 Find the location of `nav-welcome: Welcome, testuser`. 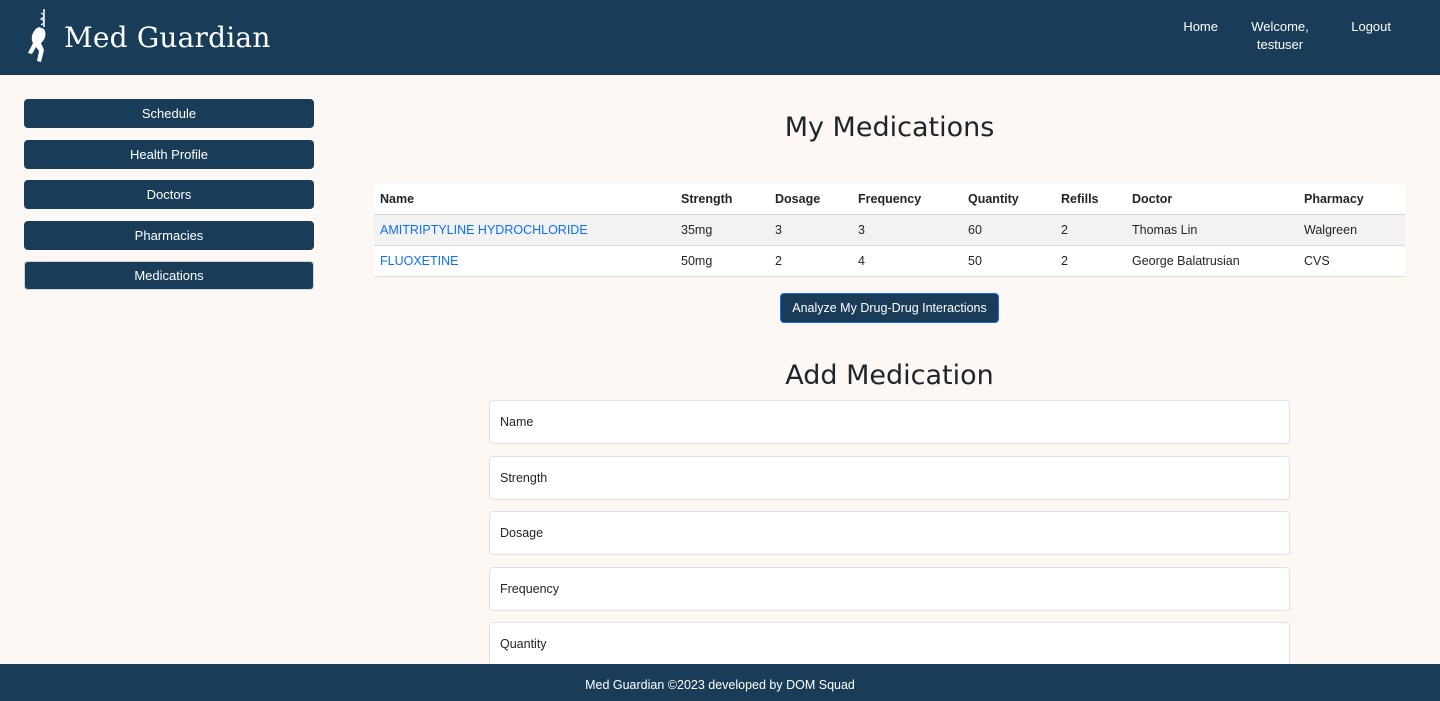

nav-welcome: Welcome, testuser is located at coordinates (1280, 36).